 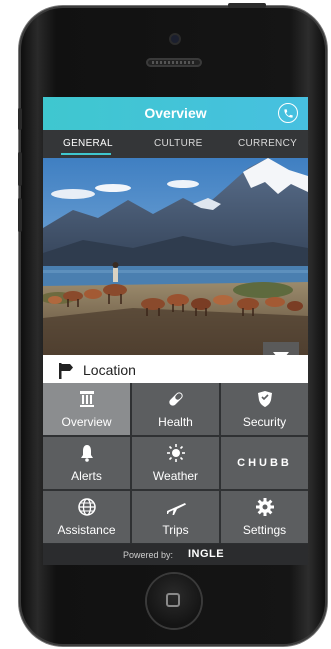 What do you see at coordinates (175, 530) in the screenshot?
I see `menu-tile-label: Trips` at bounding box center [175, 530].